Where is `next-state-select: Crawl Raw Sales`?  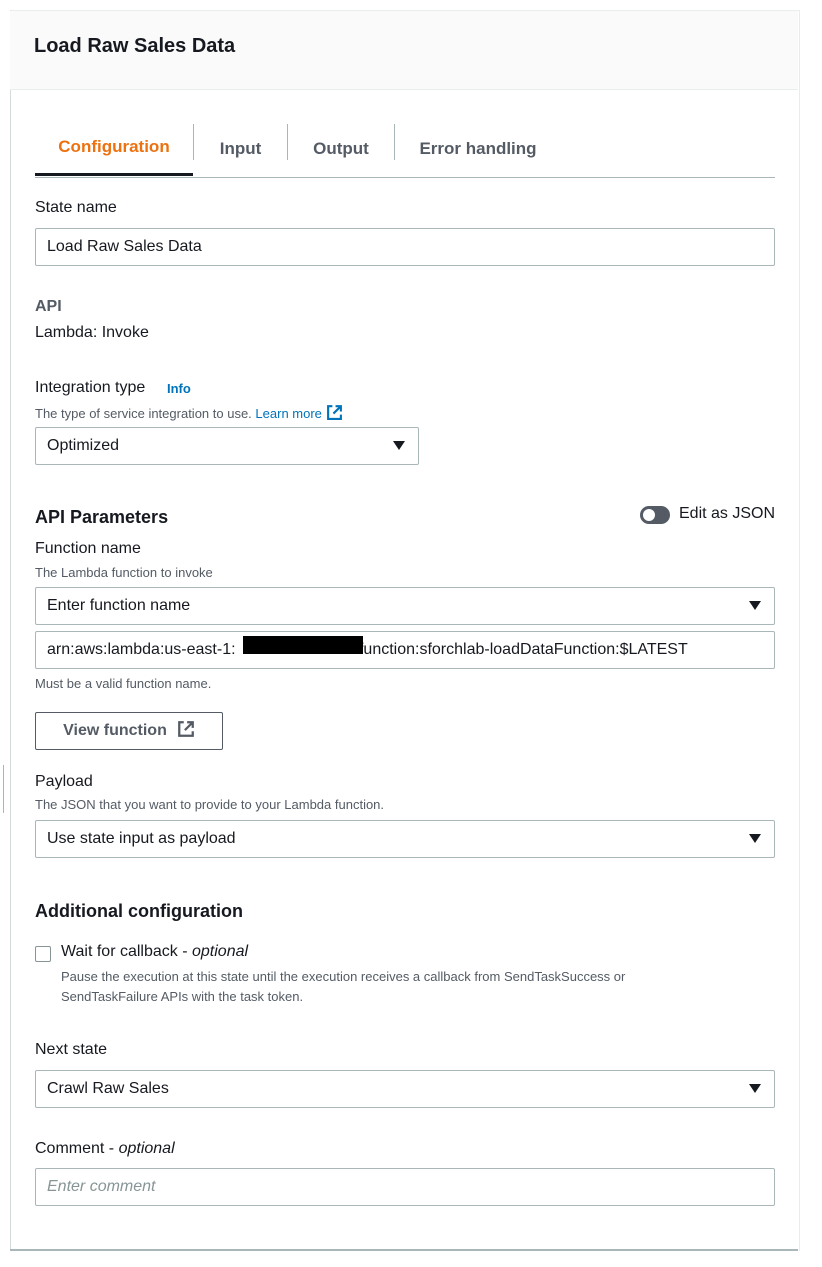
next-state-select: Crawl Raw Sales is located at coordinates (405, 1089).